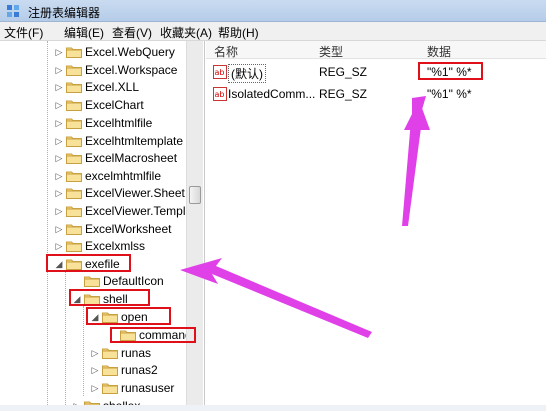 The height and width of the screenshot is (411, 546). I want to click on menu-file: 文件(F), so click(23, 32).